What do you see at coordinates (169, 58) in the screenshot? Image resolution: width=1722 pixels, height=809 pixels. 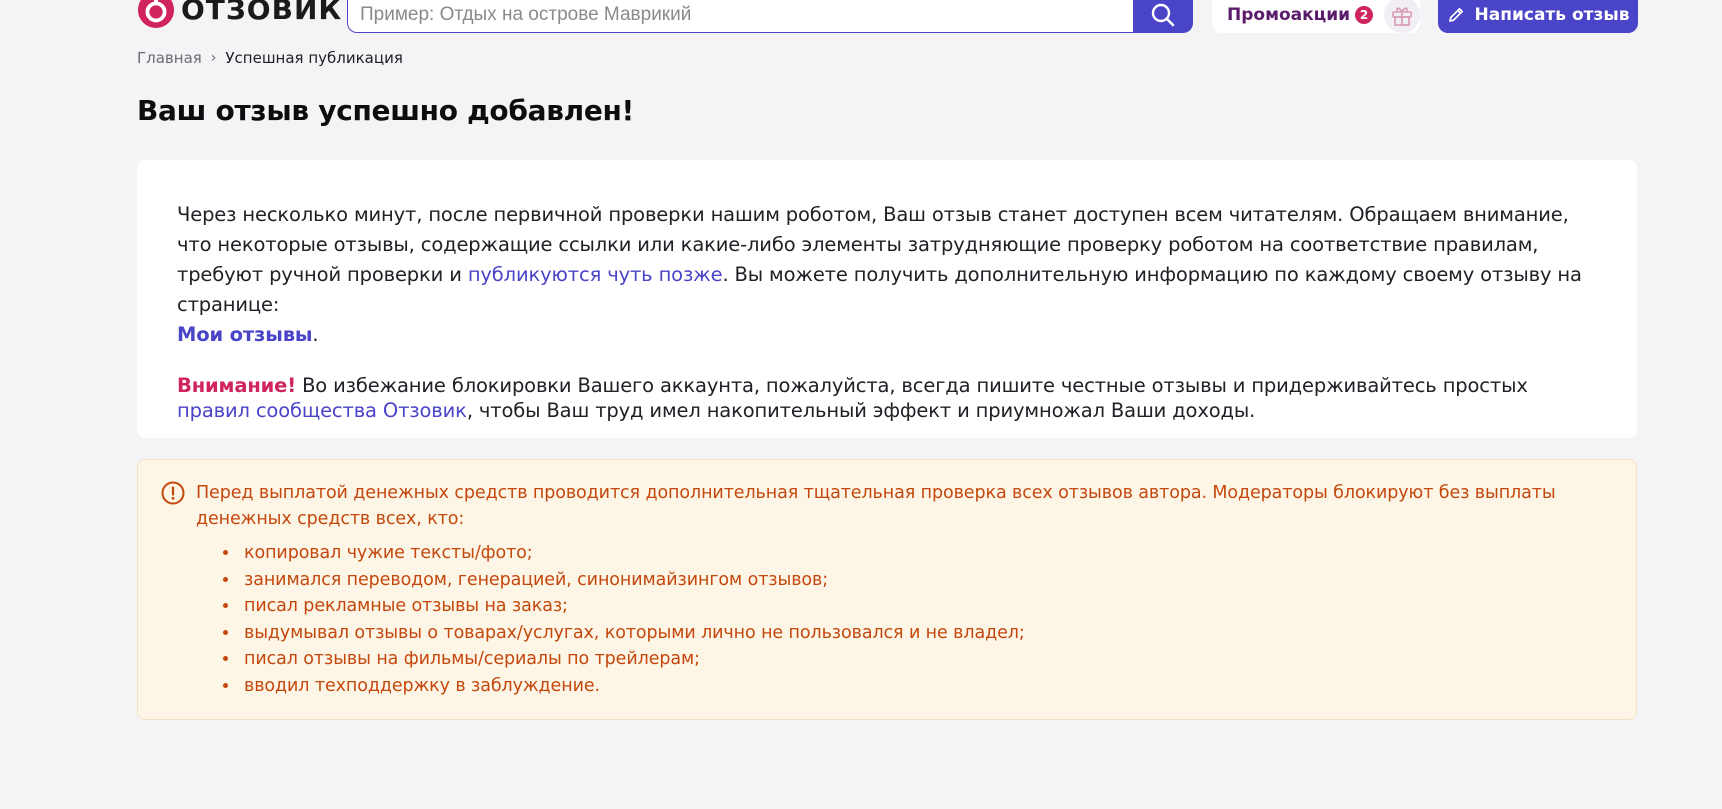 I see `breadcrumb-home-link: Главная` at bounding box center [169, 58].